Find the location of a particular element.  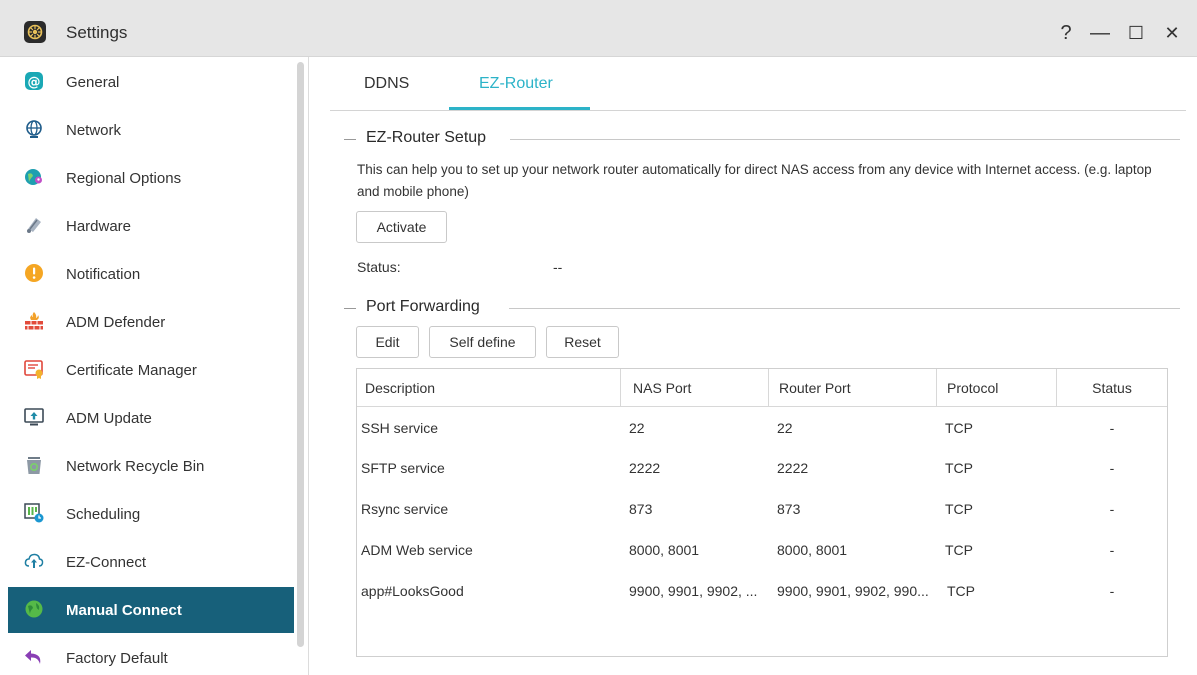

general-icon: @ is located at coordinates (34, 81).